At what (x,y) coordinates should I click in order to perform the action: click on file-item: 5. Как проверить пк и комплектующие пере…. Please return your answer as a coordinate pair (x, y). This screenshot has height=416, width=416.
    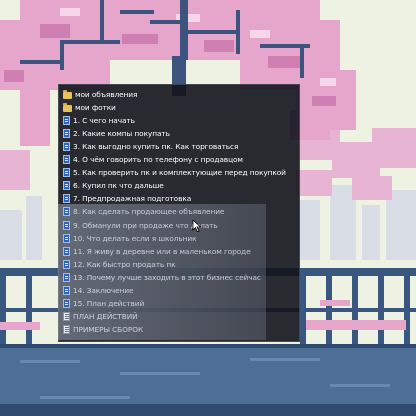
    Looking at the image, I should click on (179, 172).